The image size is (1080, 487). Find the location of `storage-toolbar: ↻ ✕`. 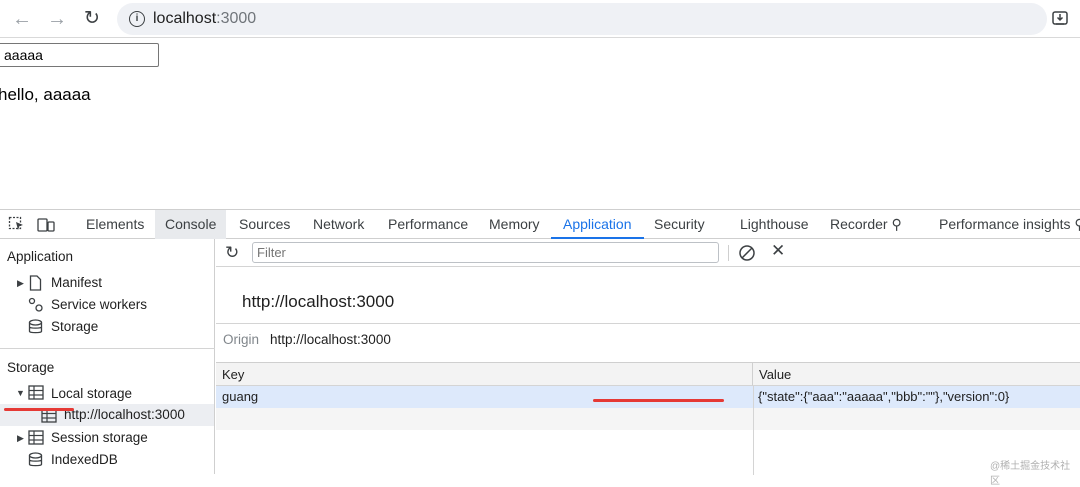

storage-toolbar: ↻ ✕ is located at coordinates (648, 253).